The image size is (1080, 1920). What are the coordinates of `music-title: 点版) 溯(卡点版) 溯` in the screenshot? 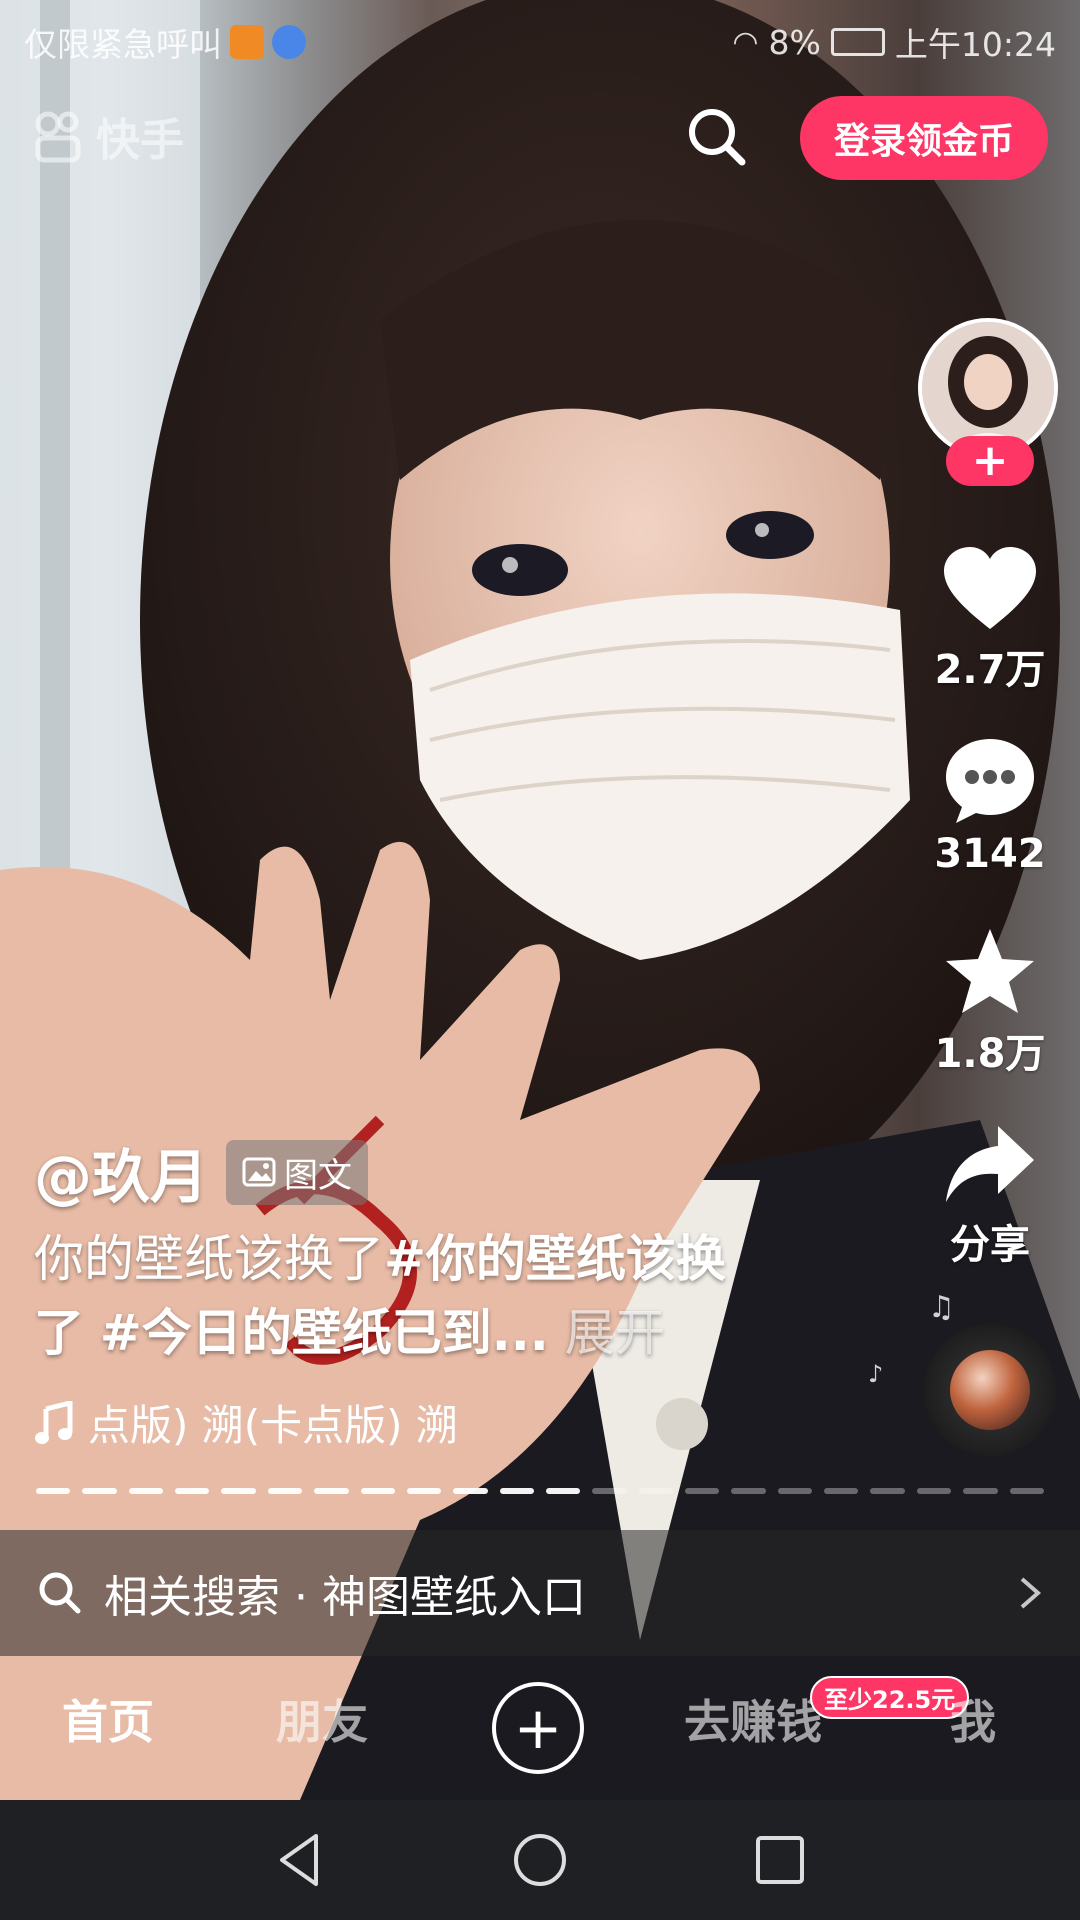 It's located at (273, 1425).